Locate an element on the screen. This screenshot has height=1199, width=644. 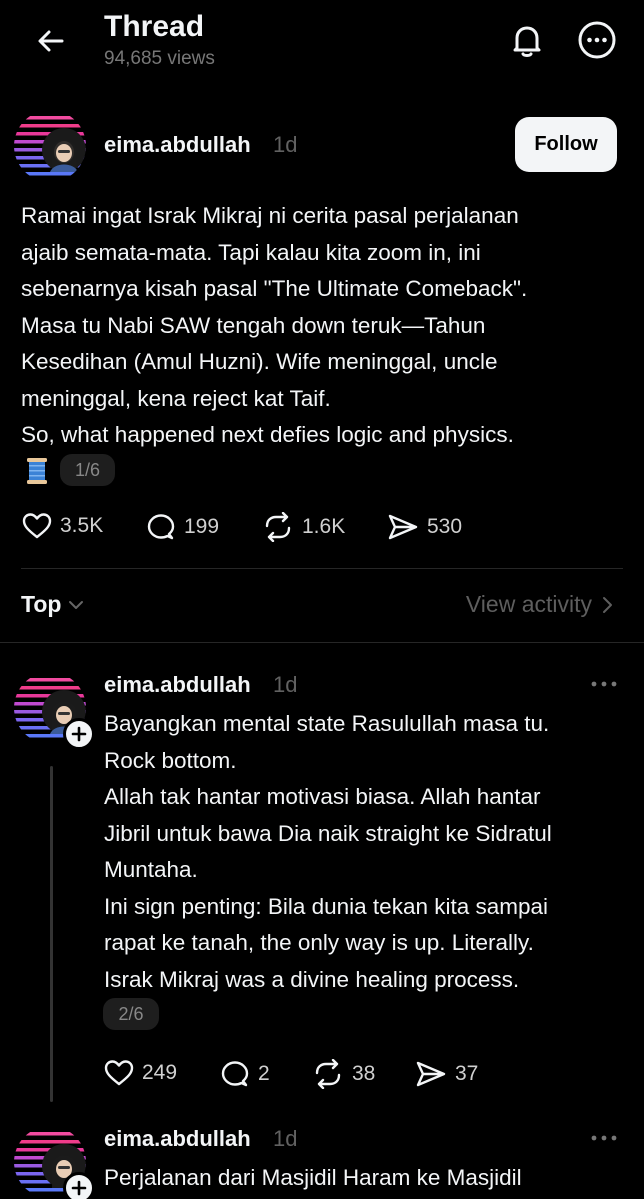
more-icon is located at coordinates (597, 40).